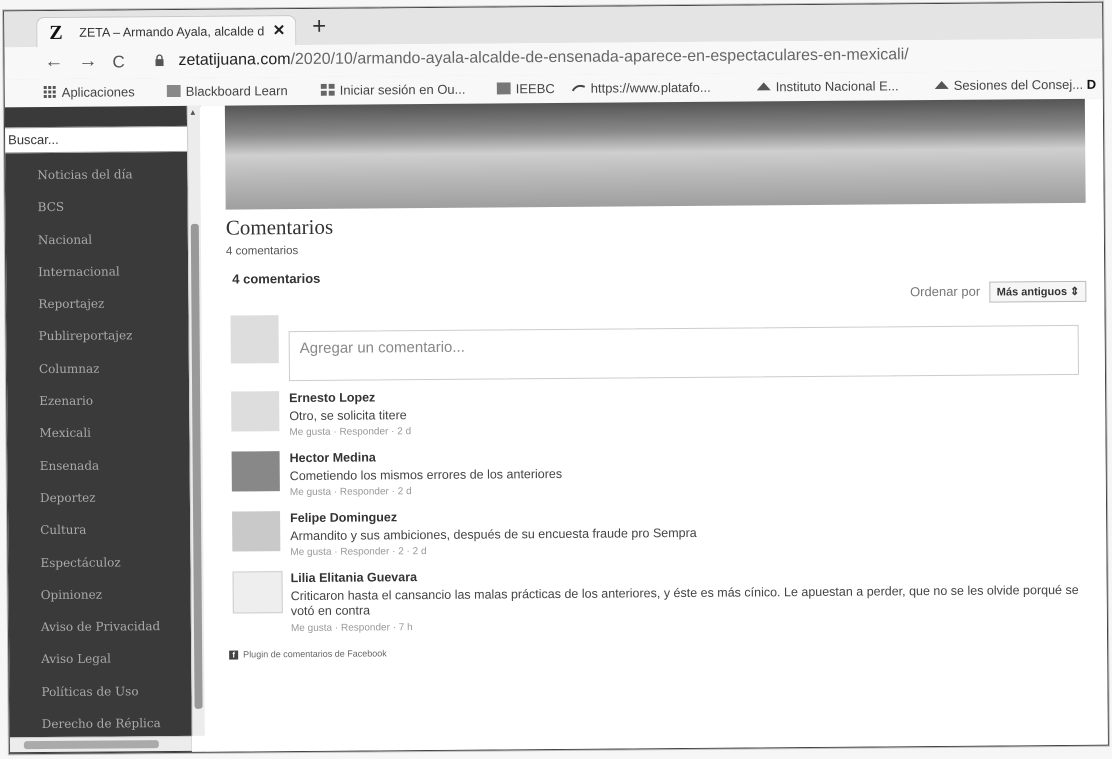  Describe the element at coordinates (343, 517) in the screenshot. I see `comment-author: Felipe Dominguez` at that location.